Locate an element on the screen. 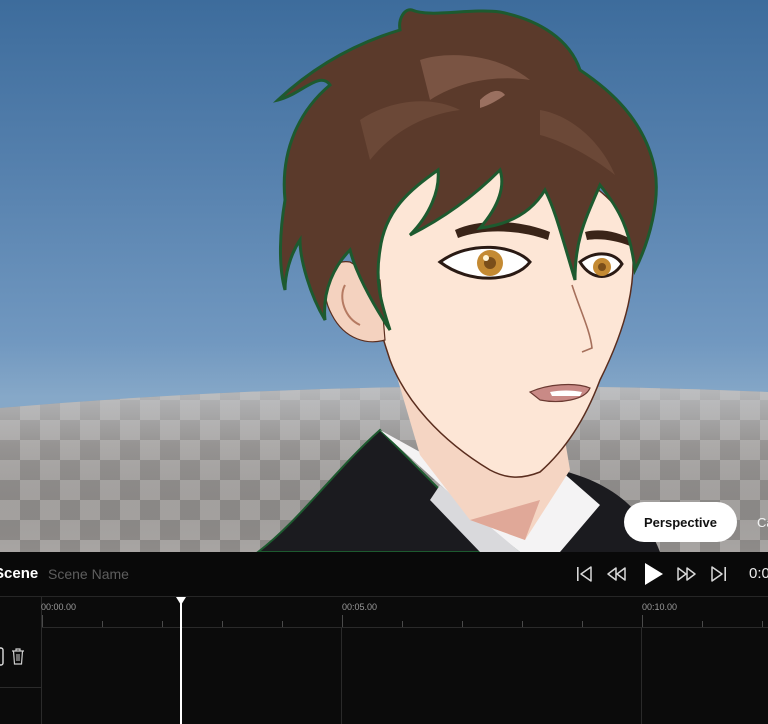 Image resolution: width=768 pixels, height=724 pixels. track-separator is located at coordinates (20, 687).